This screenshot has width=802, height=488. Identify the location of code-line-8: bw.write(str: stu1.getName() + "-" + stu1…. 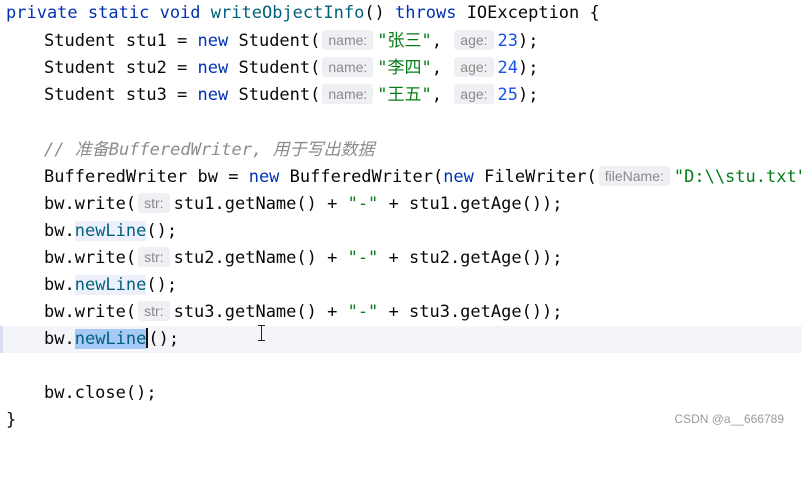
(401, 204).